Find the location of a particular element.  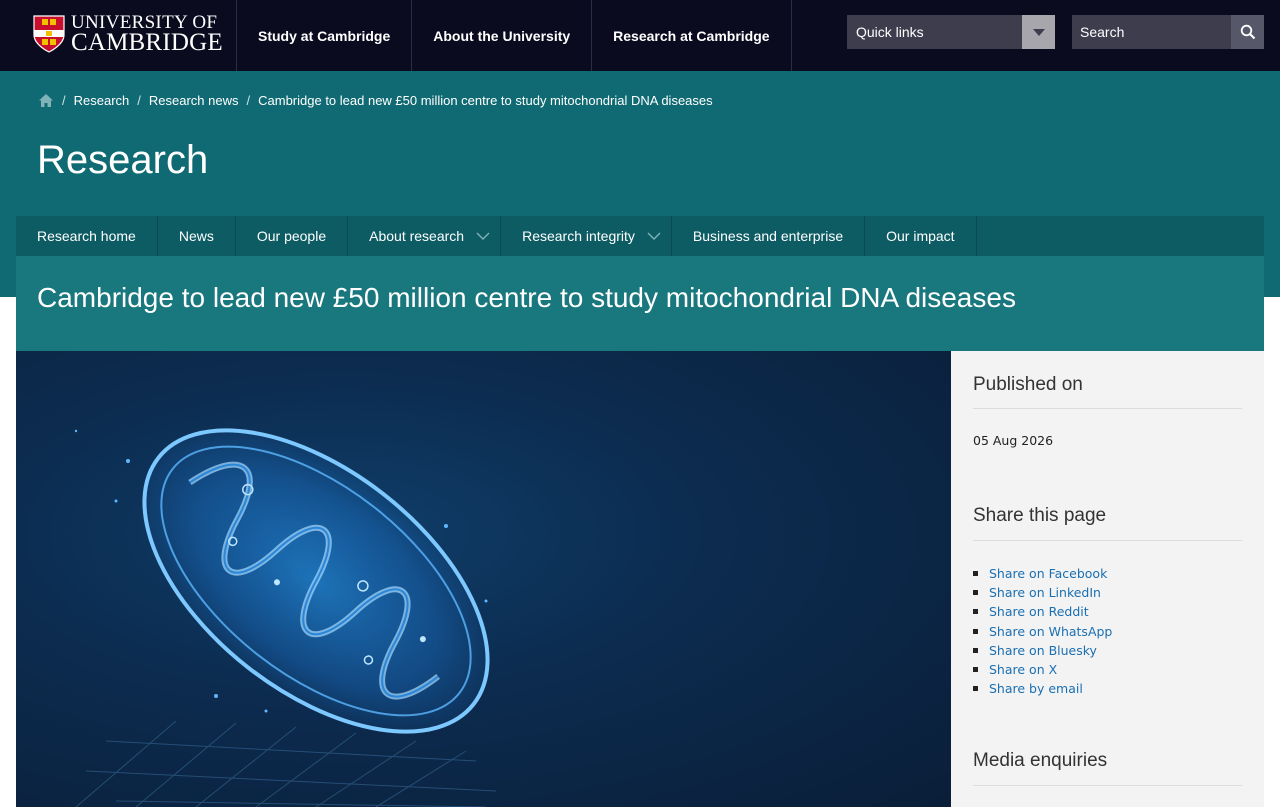

share-facebook-link: Share on Facebook is located at coordinates (1048, 573).